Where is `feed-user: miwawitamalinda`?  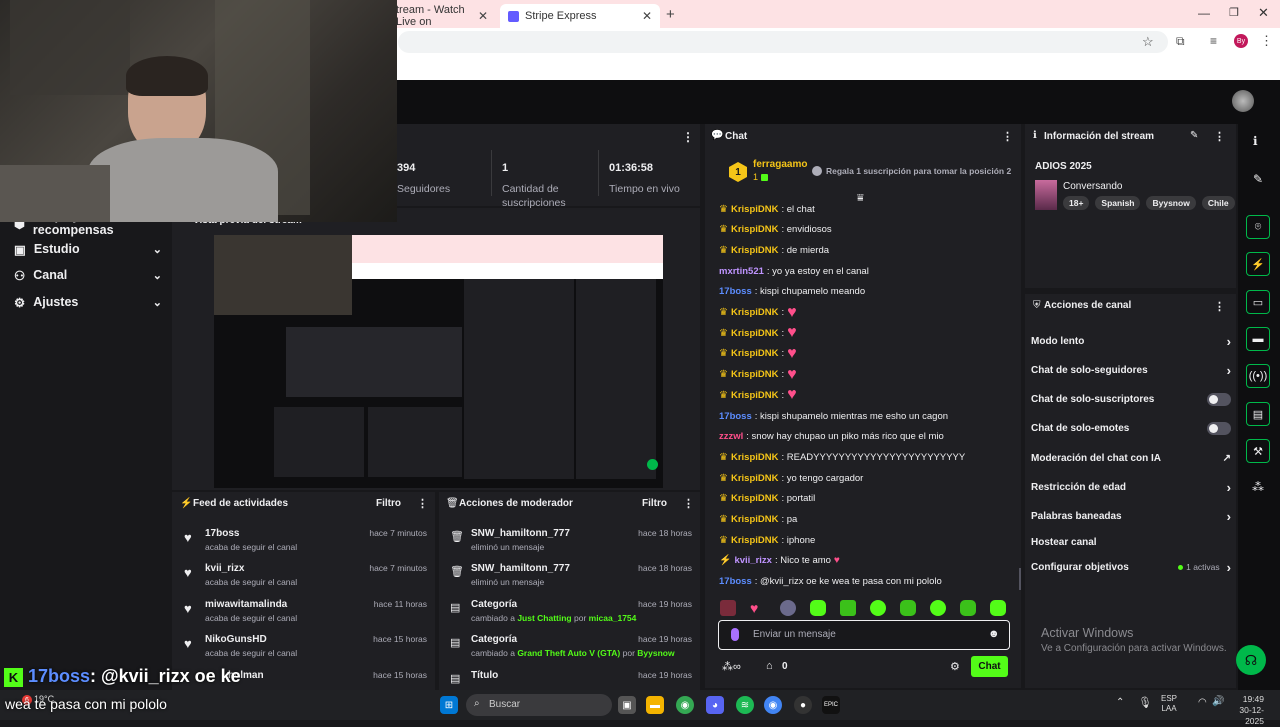 feed-user: miwawitamalinda is located at coordinates (251, 604).